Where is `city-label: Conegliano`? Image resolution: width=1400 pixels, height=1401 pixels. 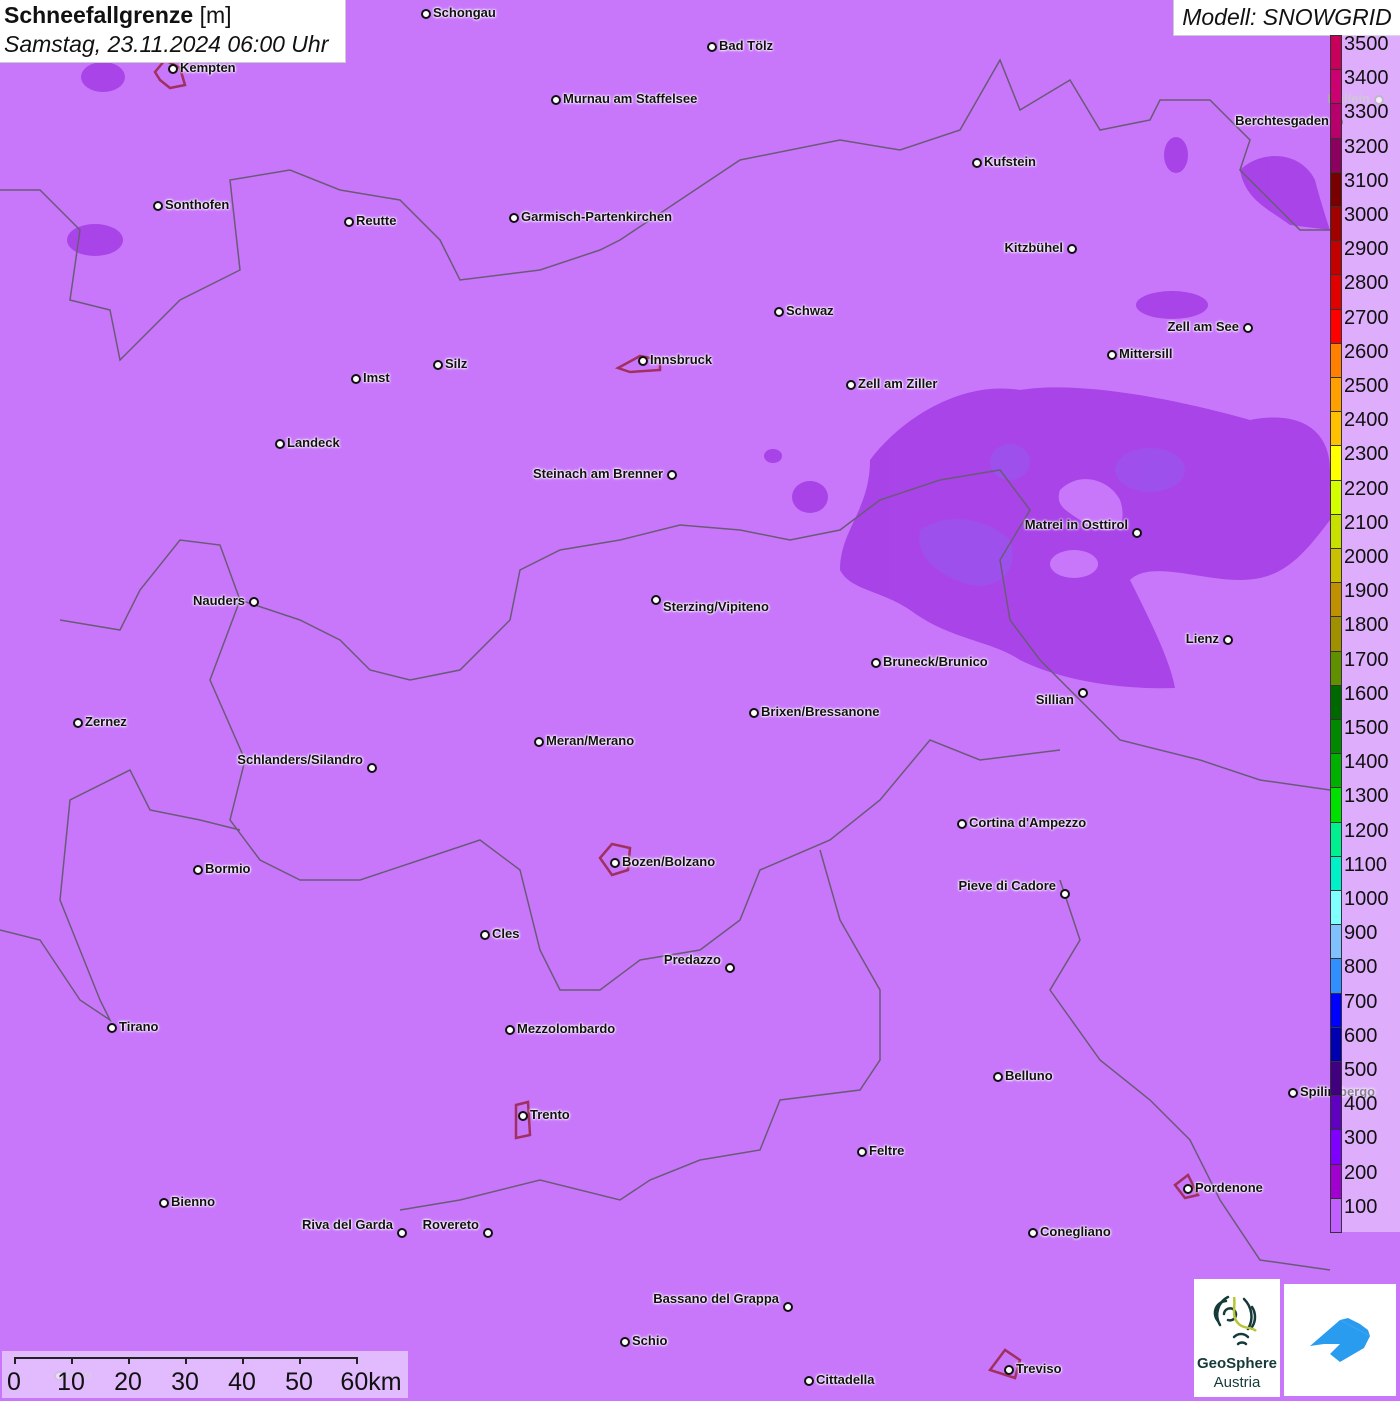 city-label: Conegliano is located at coordinates (1075, 1231).